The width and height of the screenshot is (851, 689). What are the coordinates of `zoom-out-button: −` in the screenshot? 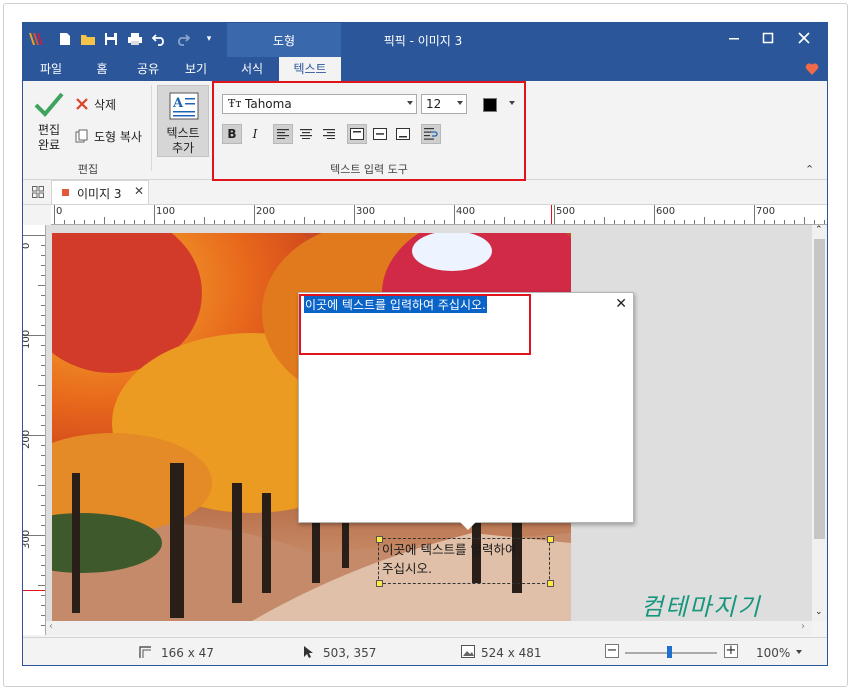 It's located at (612, 651).